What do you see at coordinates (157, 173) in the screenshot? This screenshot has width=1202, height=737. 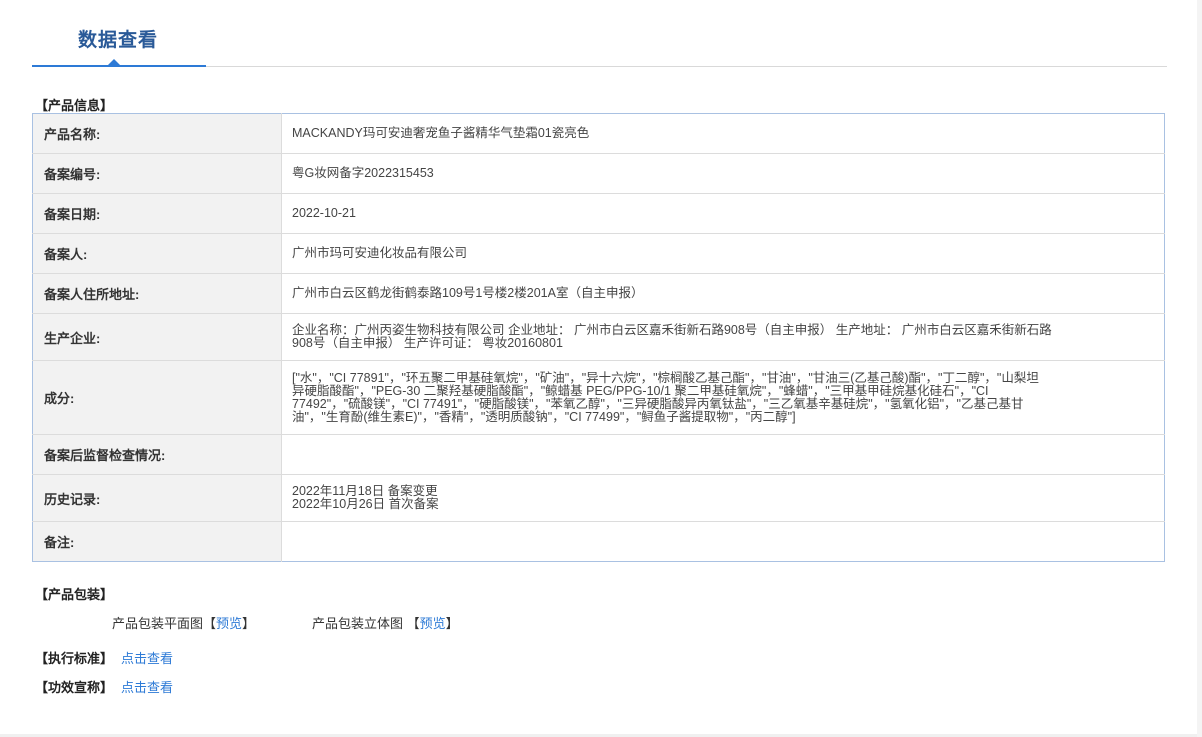 I see `info-row-label: 备案编号:` at bounding box center [157, 173].